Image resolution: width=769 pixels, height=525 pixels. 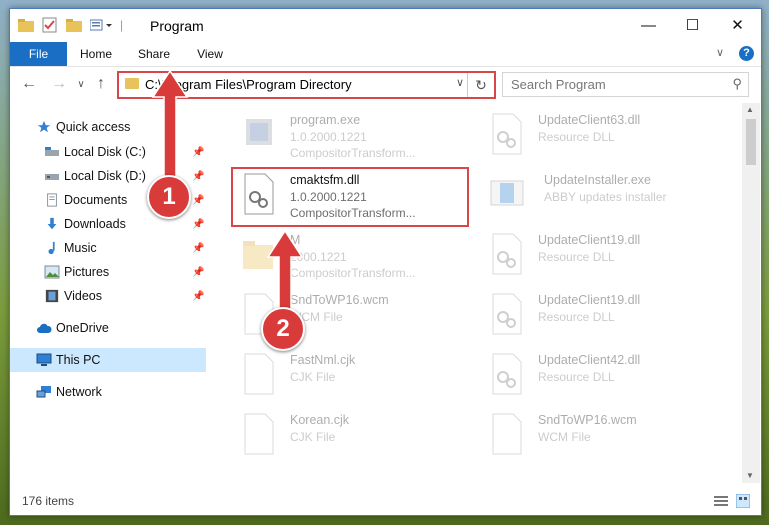 I want to click on step-2-badge: 2, so click(x=283, y=329).